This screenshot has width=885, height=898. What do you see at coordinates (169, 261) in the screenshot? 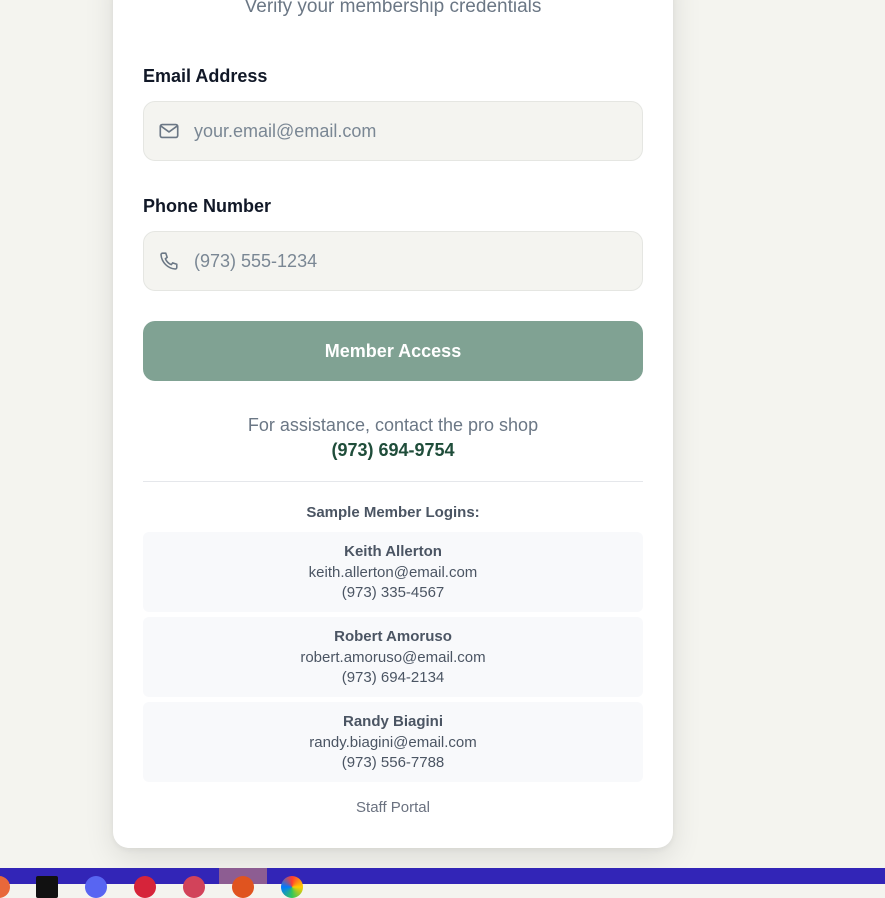
I see `phone-icon` at bounding box center [169, 261].